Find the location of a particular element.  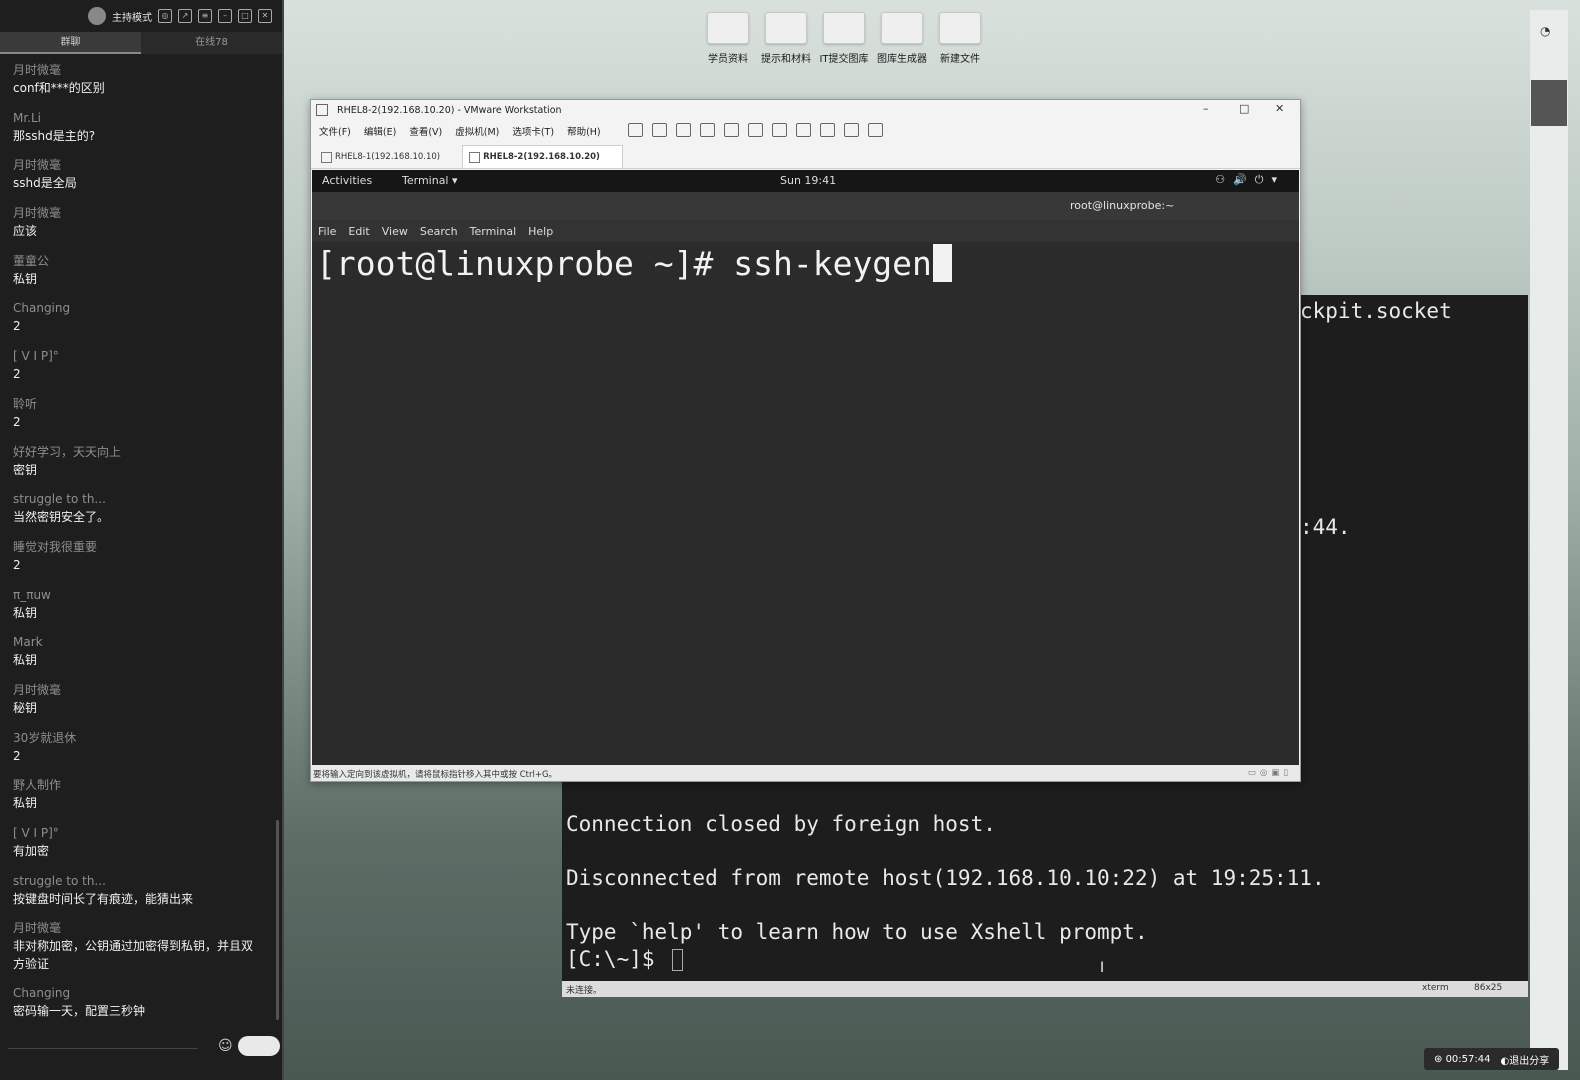

library-icon is located at coordinates (755, 129).